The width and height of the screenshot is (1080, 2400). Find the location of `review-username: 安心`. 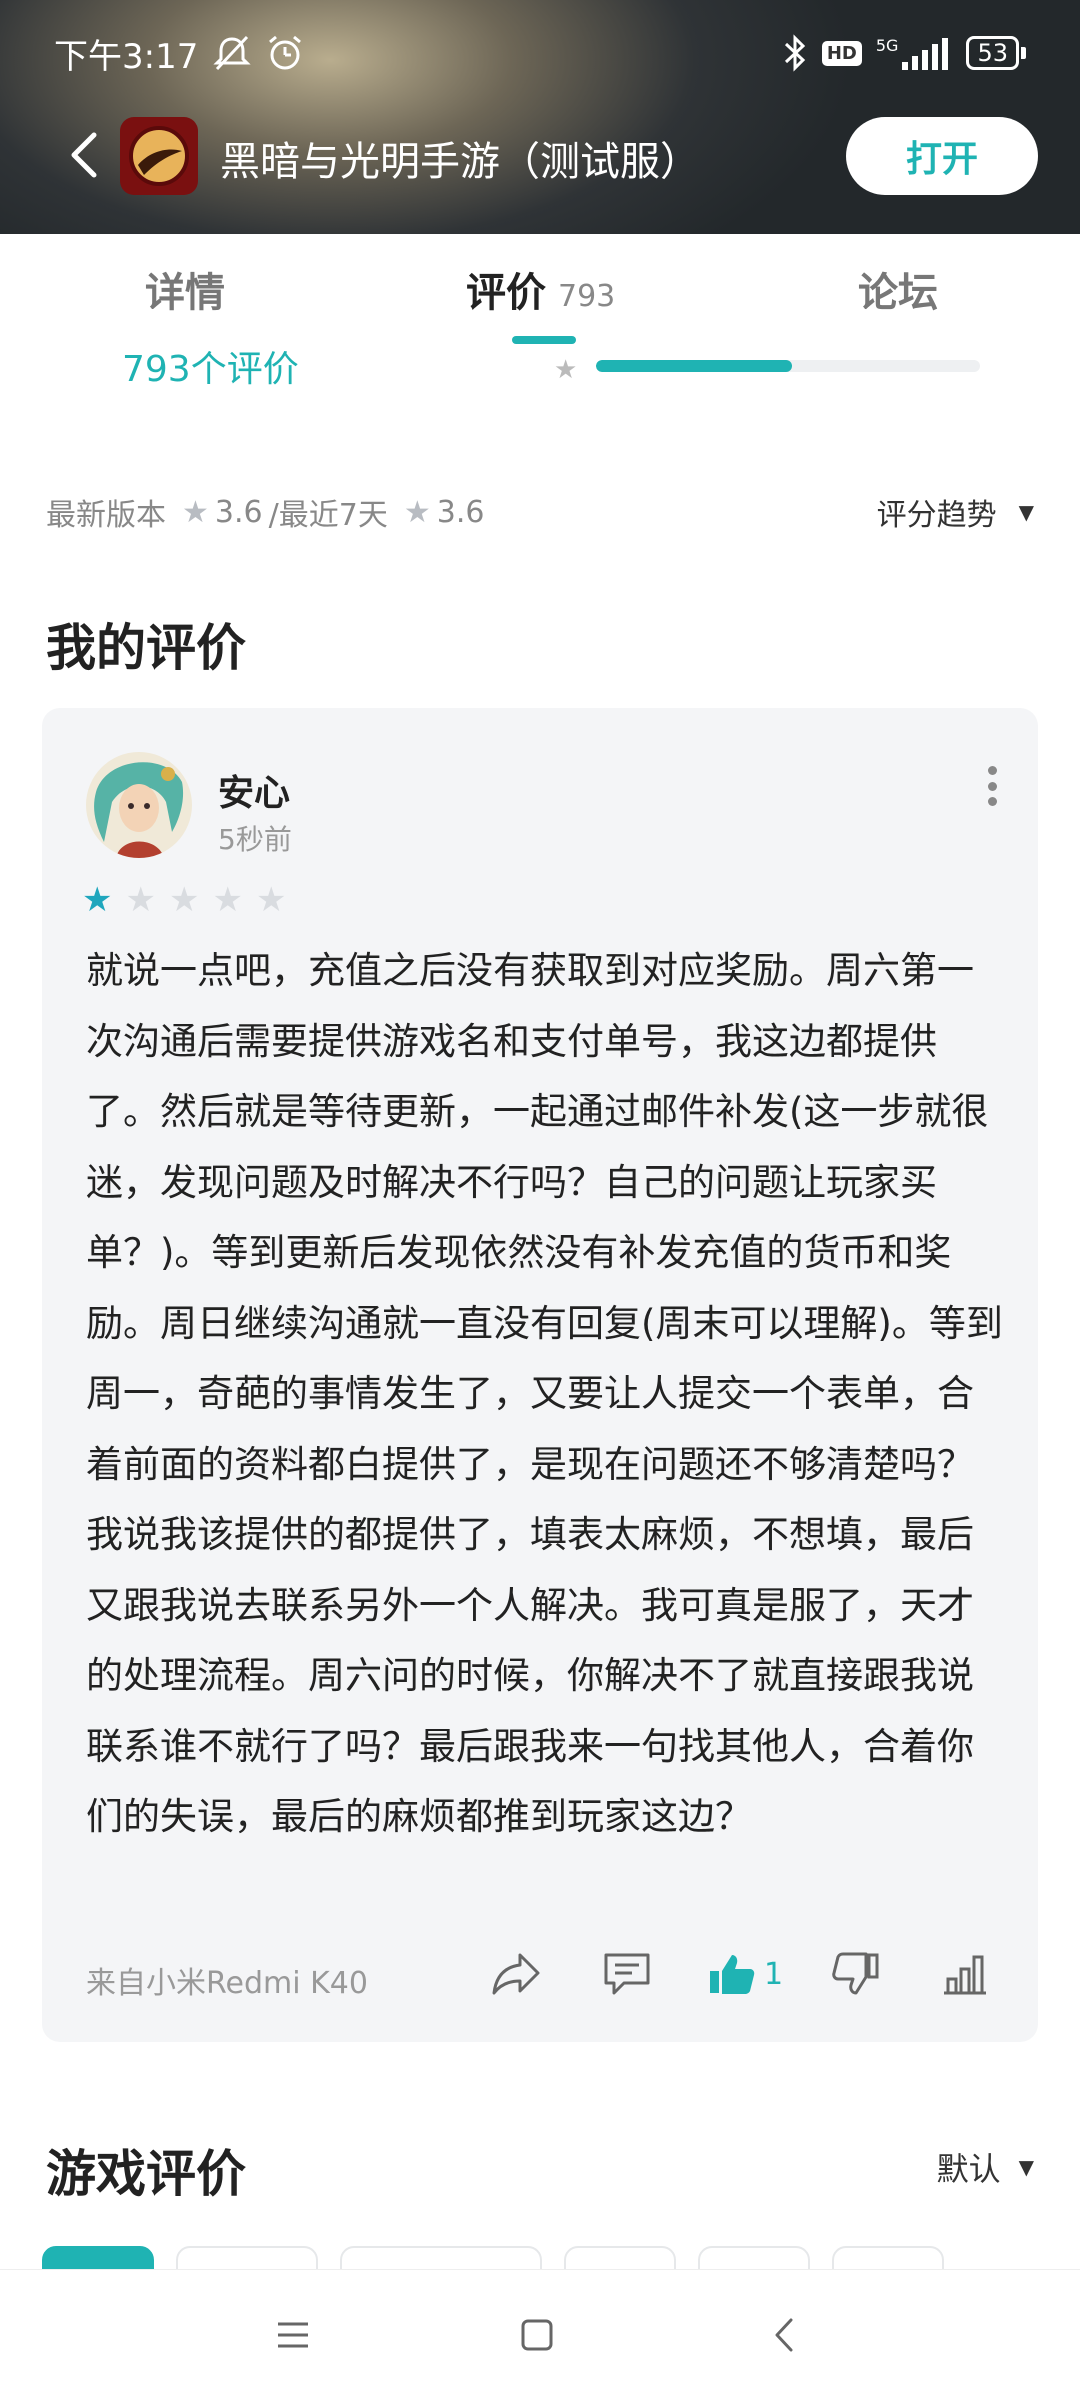

review-username: 安心 is located at coordinates (254, 793).